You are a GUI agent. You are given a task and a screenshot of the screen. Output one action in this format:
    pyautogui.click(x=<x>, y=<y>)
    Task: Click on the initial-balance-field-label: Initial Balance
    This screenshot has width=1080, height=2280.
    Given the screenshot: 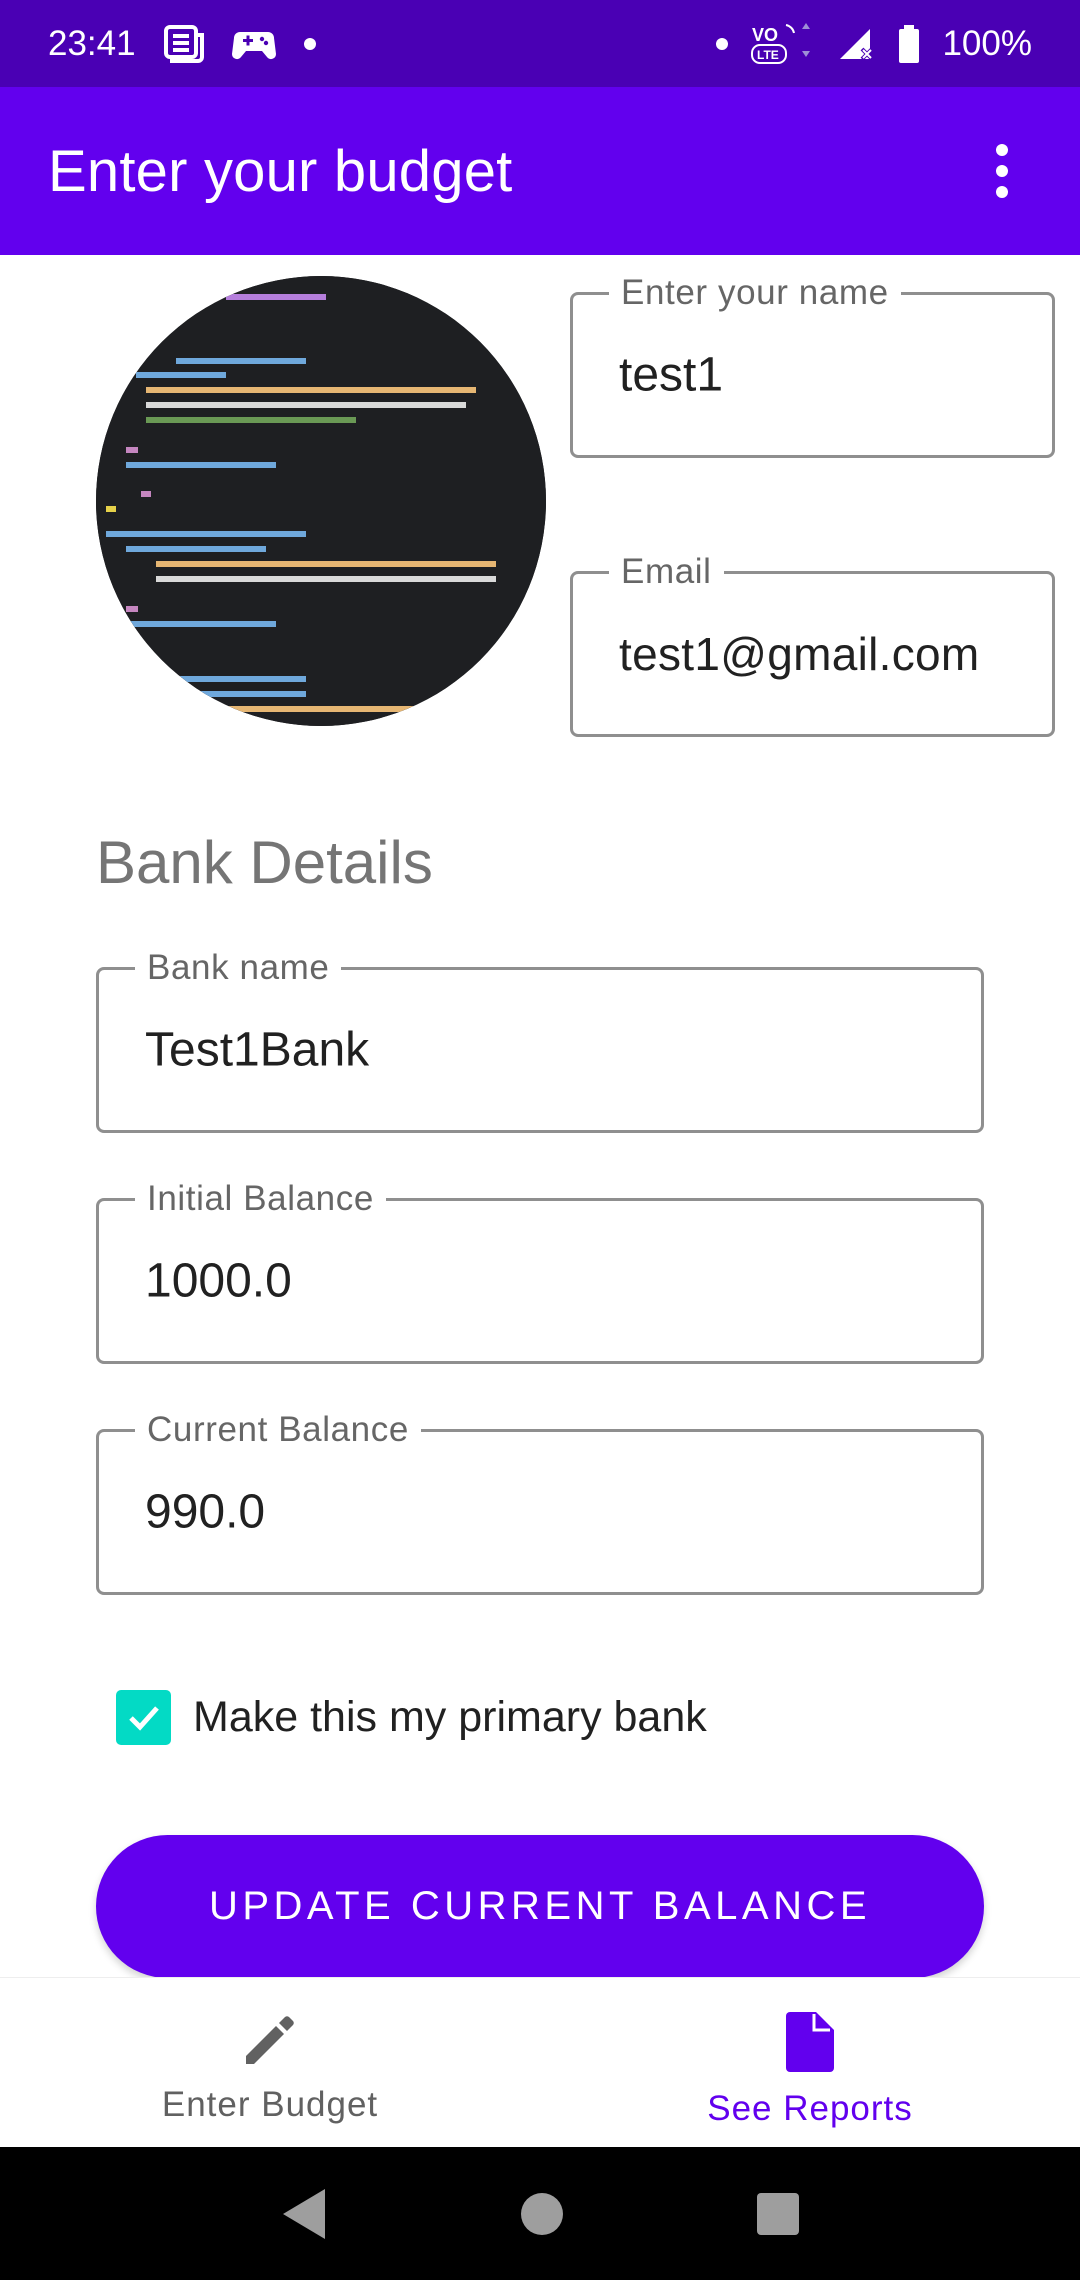 What is the action you would take?
    pyautogui.click(x=260, y=1199)
    